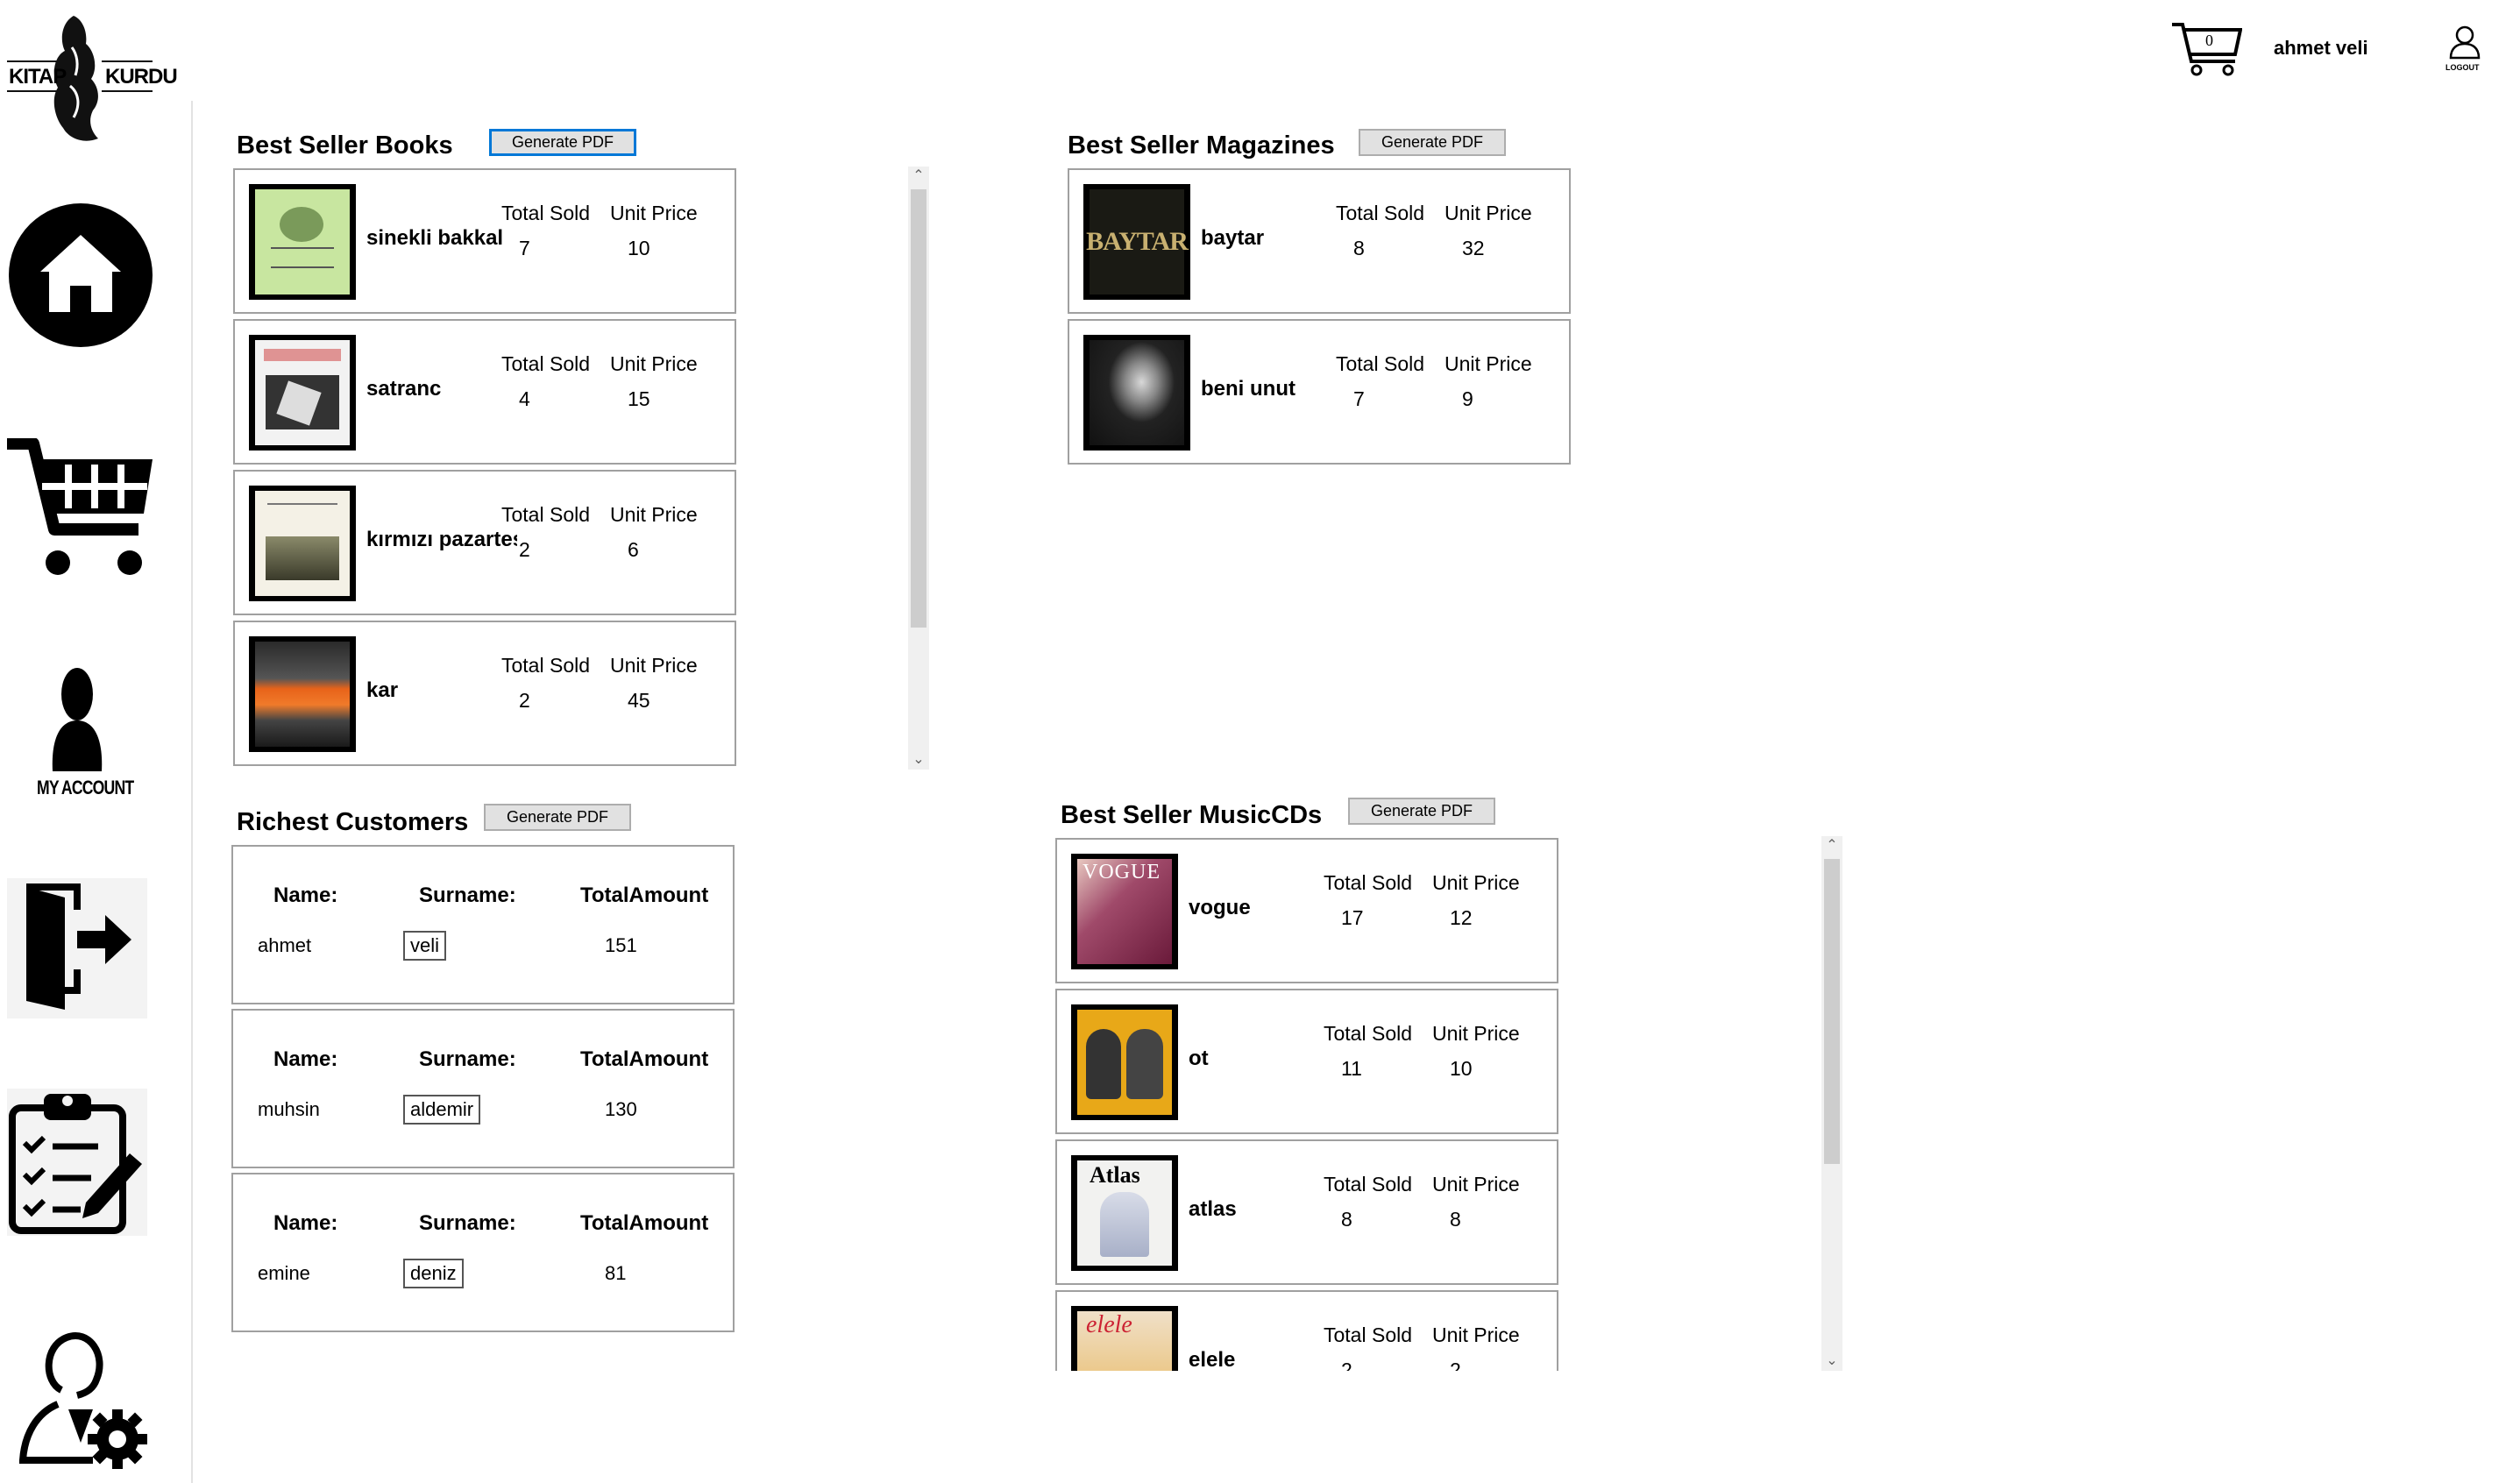 The image size is (2520, 1483). I want to click on cart-nav-button, so click(80, 510).